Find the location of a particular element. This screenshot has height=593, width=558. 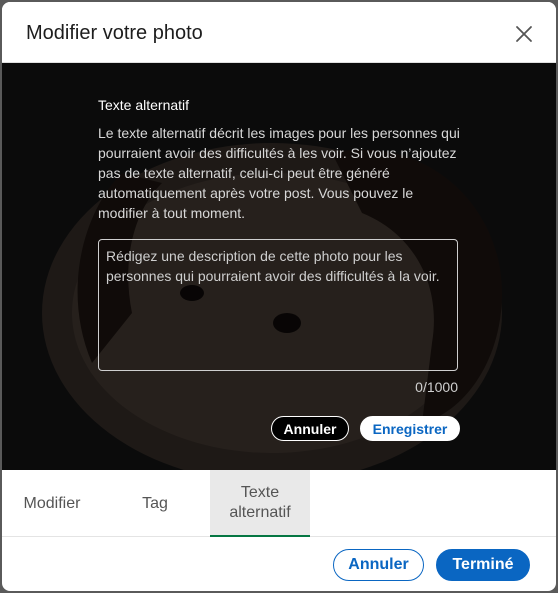

alt-text-input is located at coordinates (278, 305).